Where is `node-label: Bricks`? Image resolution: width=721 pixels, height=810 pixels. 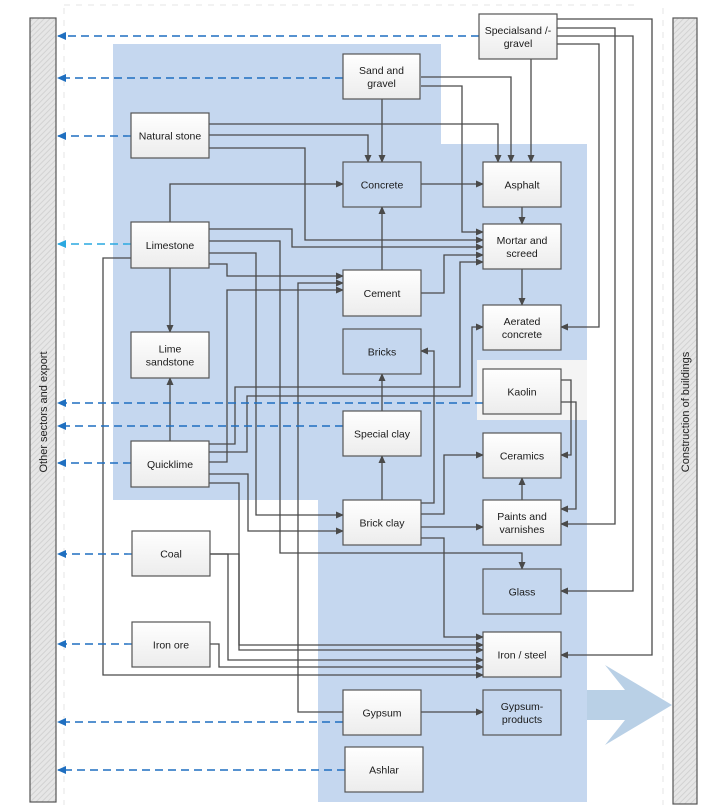
node-label: Bricks is located at coordinates (382, 353).